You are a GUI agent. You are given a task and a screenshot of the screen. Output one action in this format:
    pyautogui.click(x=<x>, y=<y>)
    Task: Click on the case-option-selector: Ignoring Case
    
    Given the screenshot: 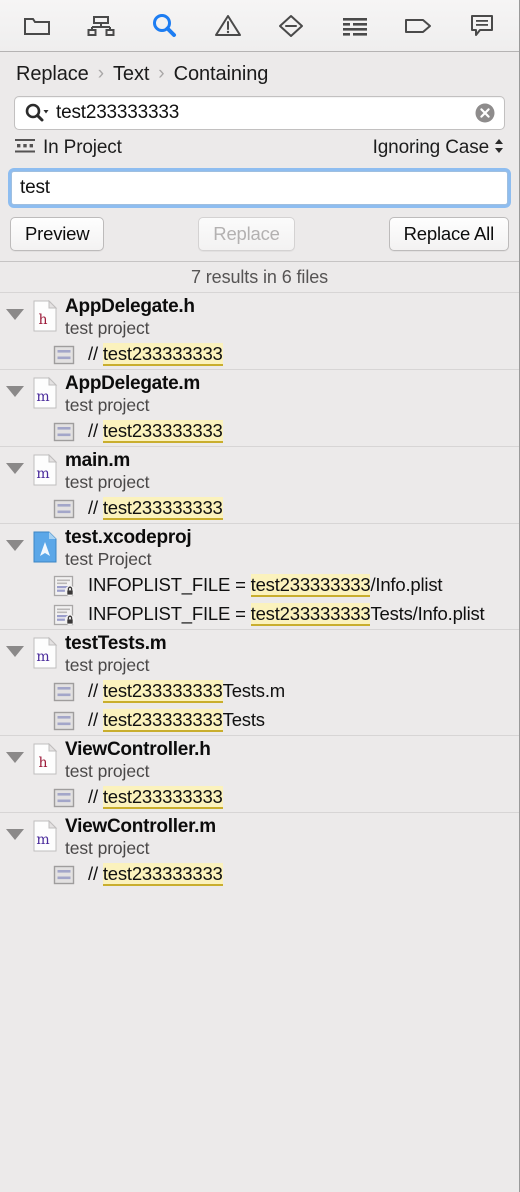 What is the action you would take?
    pyautogui.click(x=439, y=148)
    